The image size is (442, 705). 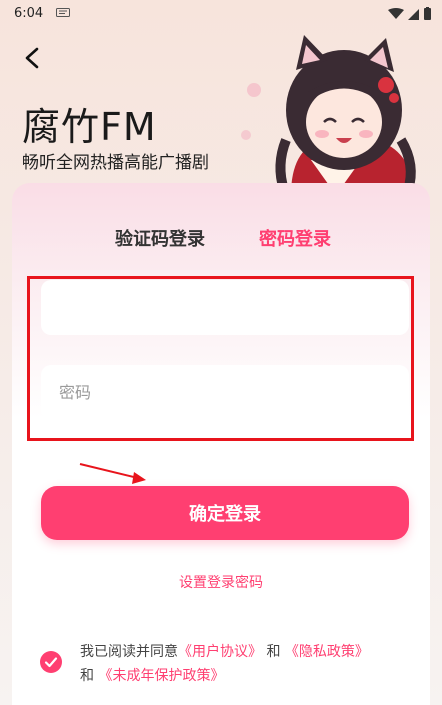 I want to click on agreement-and-1: 和, so click(x=273, y=652).